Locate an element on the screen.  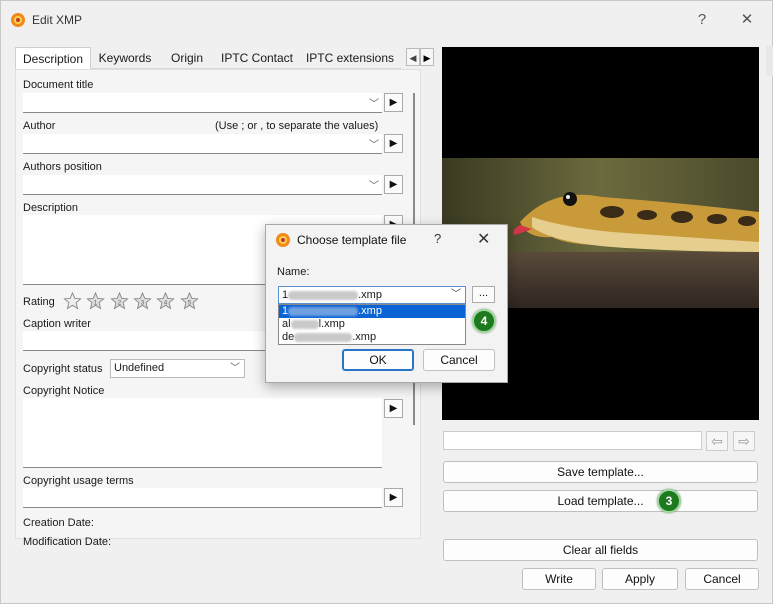
cancel-button: Cancel is located at coordinates (722, 579).